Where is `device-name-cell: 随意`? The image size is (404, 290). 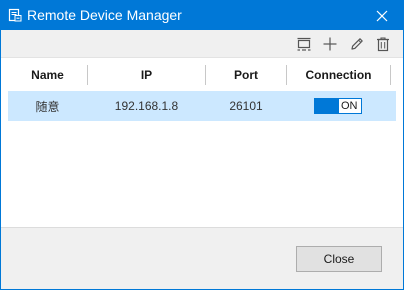
device-name-cell: 随意 is located at coordinates (47, 106).